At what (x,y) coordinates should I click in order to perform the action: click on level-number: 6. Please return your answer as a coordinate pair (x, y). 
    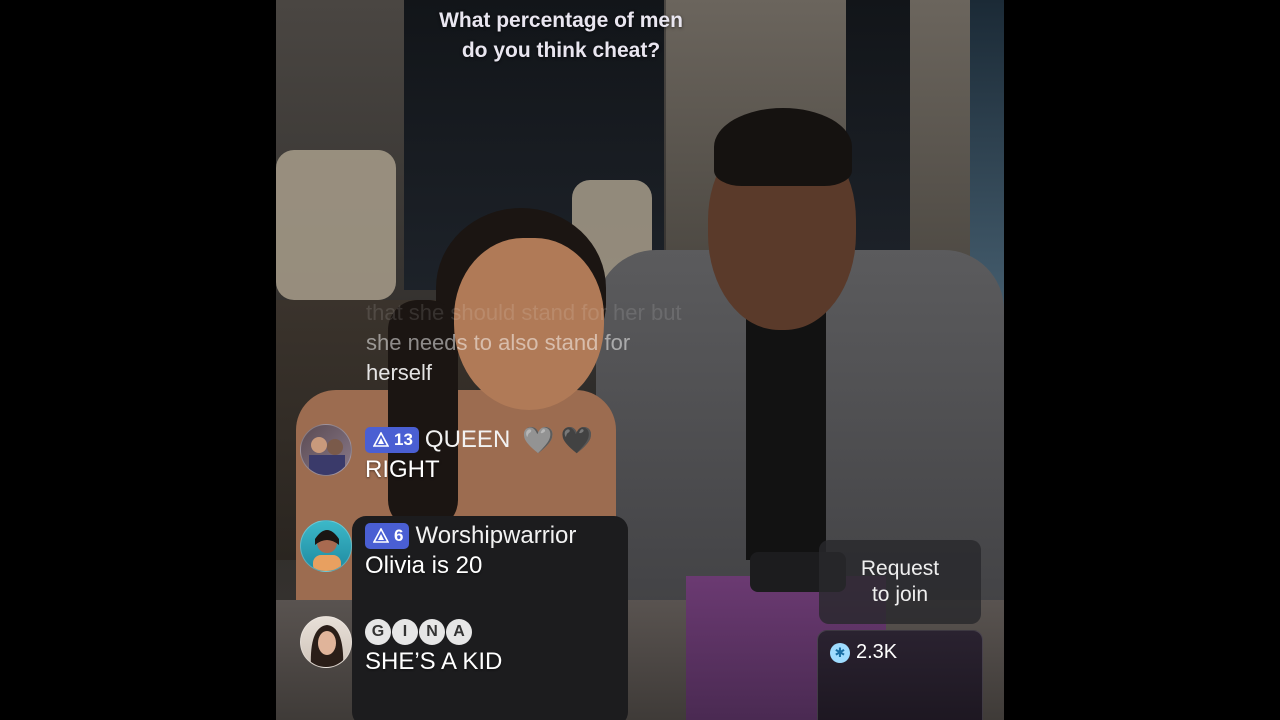
    Looking at the image, I should click on (399, 535).